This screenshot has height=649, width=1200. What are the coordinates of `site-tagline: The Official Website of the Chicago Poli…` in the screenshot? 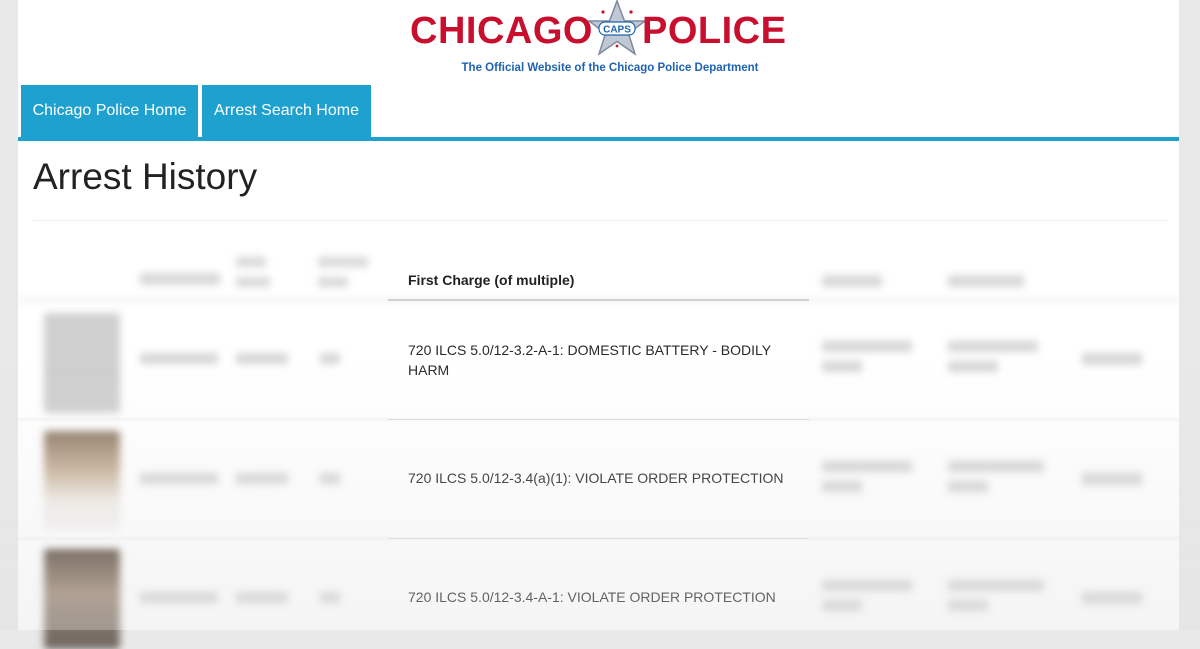 It's located at (610, 68).